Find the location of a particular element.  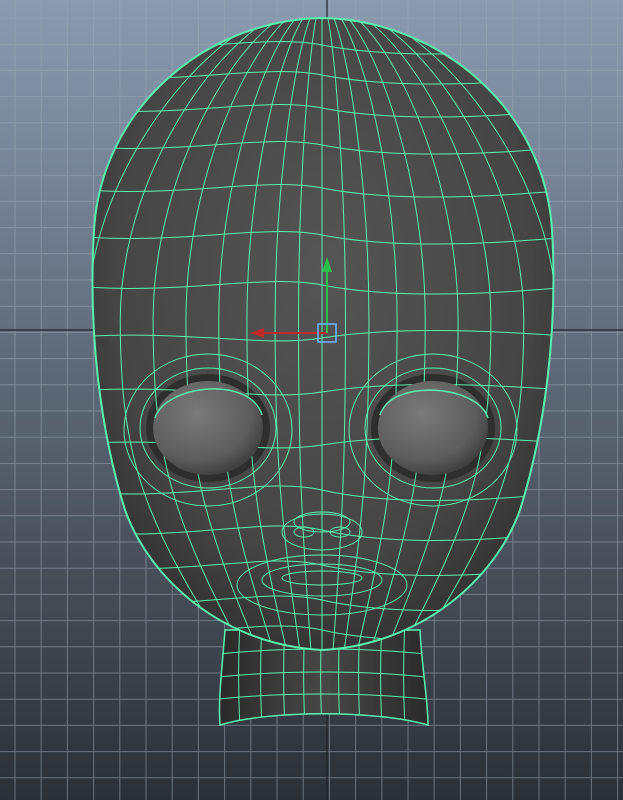

left-eyeball is located at coordinates (208, 428).